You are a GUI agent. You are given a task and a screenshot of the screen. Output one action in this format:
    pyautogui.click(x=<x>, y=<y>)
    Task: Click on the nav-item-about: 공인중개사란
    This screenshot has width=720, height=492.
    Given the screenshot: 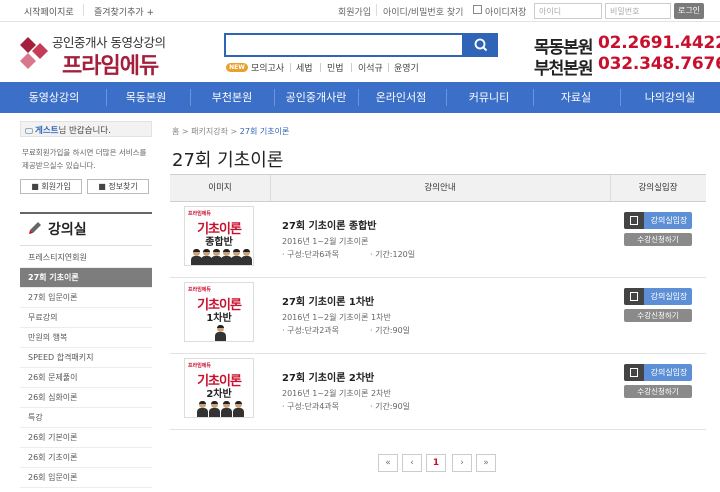 What is the action you would take?
    pyautogui.click(x=316, y=97)
    